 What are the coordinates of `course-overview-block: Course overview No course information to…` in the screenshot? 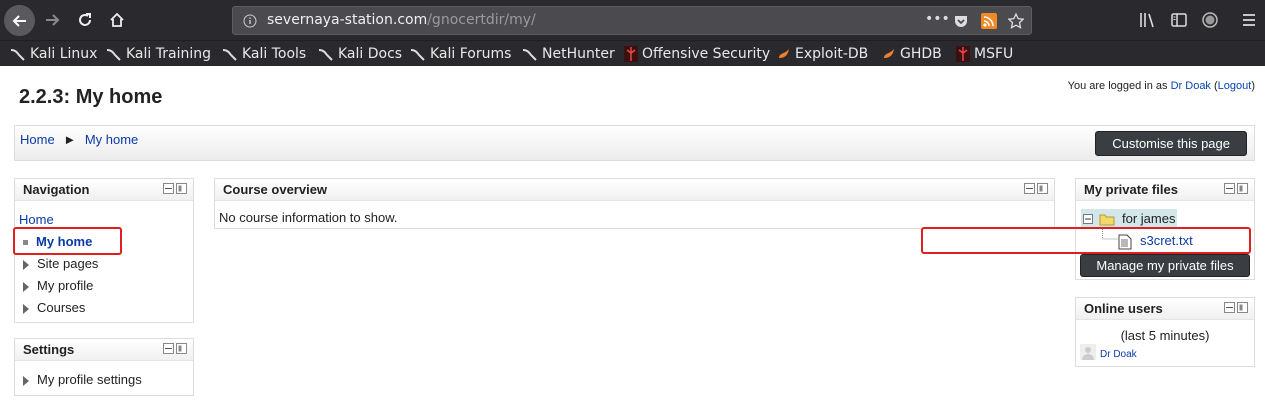 It's located at (634, 203).